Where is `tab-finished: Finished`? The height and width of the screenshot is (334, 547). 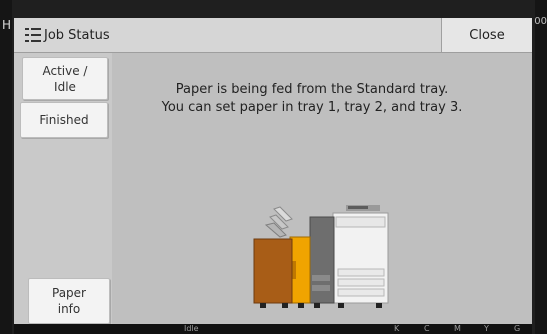
tab-finished: Finished is located at coordinates (64, 120).